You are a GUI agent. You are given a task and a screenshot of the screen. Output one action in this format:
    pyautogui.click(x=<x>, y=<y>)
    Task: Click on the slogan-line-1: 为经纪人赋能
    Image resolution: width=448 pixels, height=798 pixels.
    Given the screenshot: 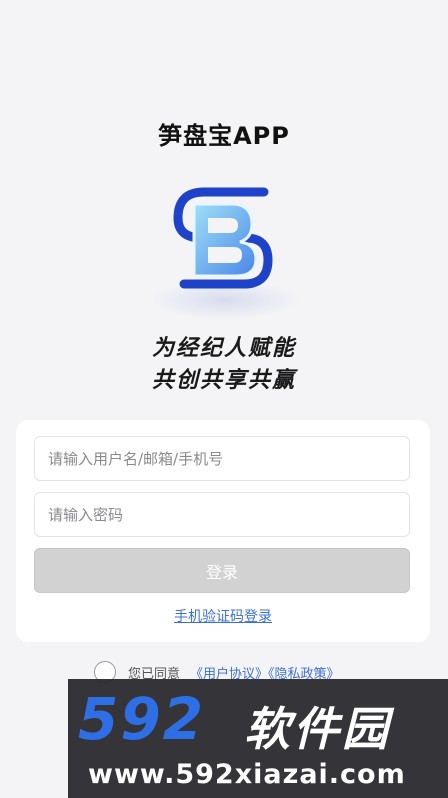 What is the action you would take?
    pyautogui.click(x=223, y=348)
    